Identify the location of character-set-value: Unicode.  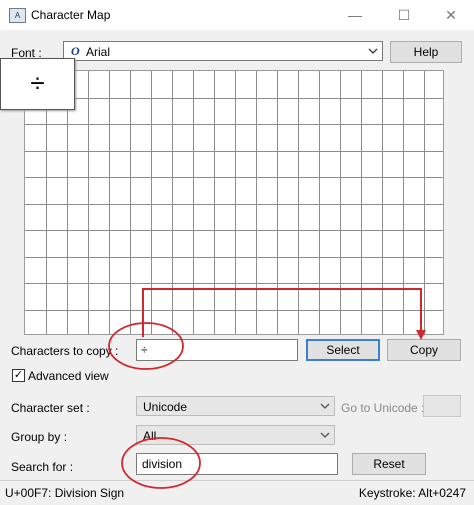
(165, 407).